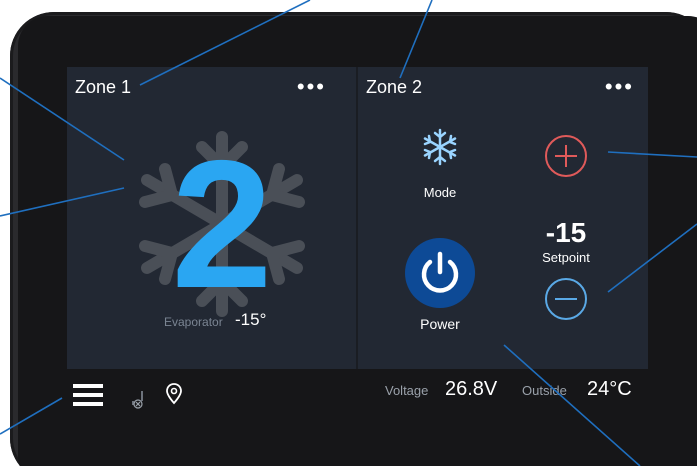 The height and width of the screenshot is (466, 697). I want to click on evaporator-label: Evaporator, so click(193, 322).